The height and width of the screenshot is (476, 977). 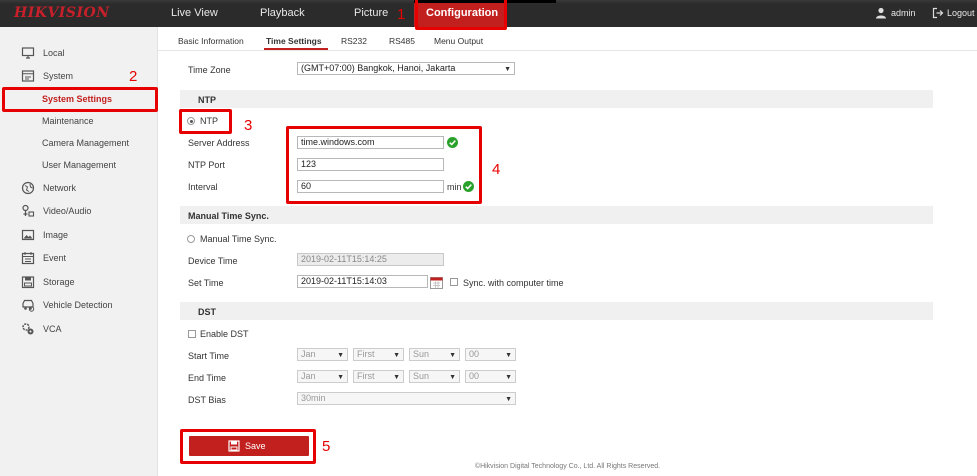 I want to click on dst-bias-label: DST Bias, so click(x=207, y=400).